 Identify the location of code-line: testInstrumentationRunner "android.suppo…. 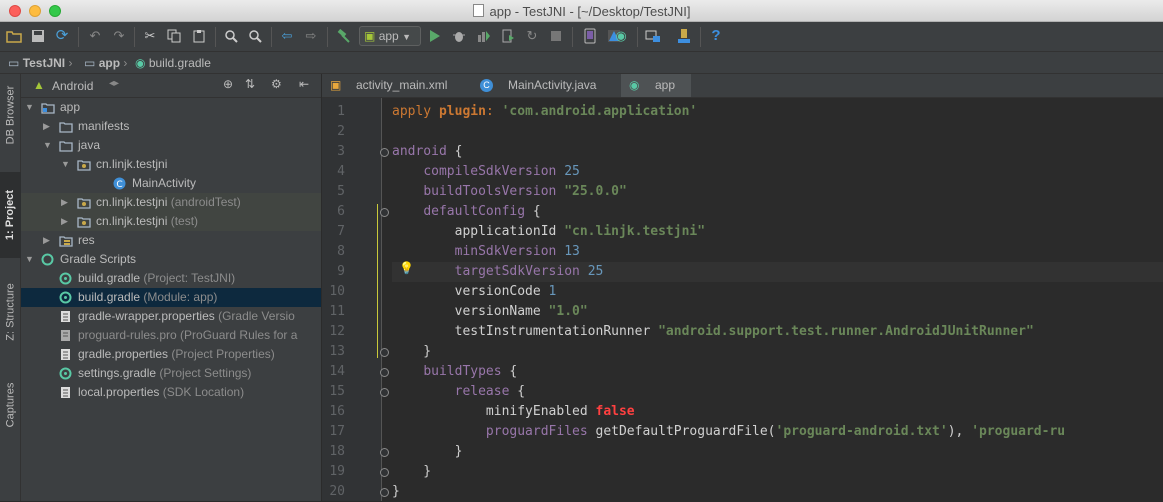
(777, 332).